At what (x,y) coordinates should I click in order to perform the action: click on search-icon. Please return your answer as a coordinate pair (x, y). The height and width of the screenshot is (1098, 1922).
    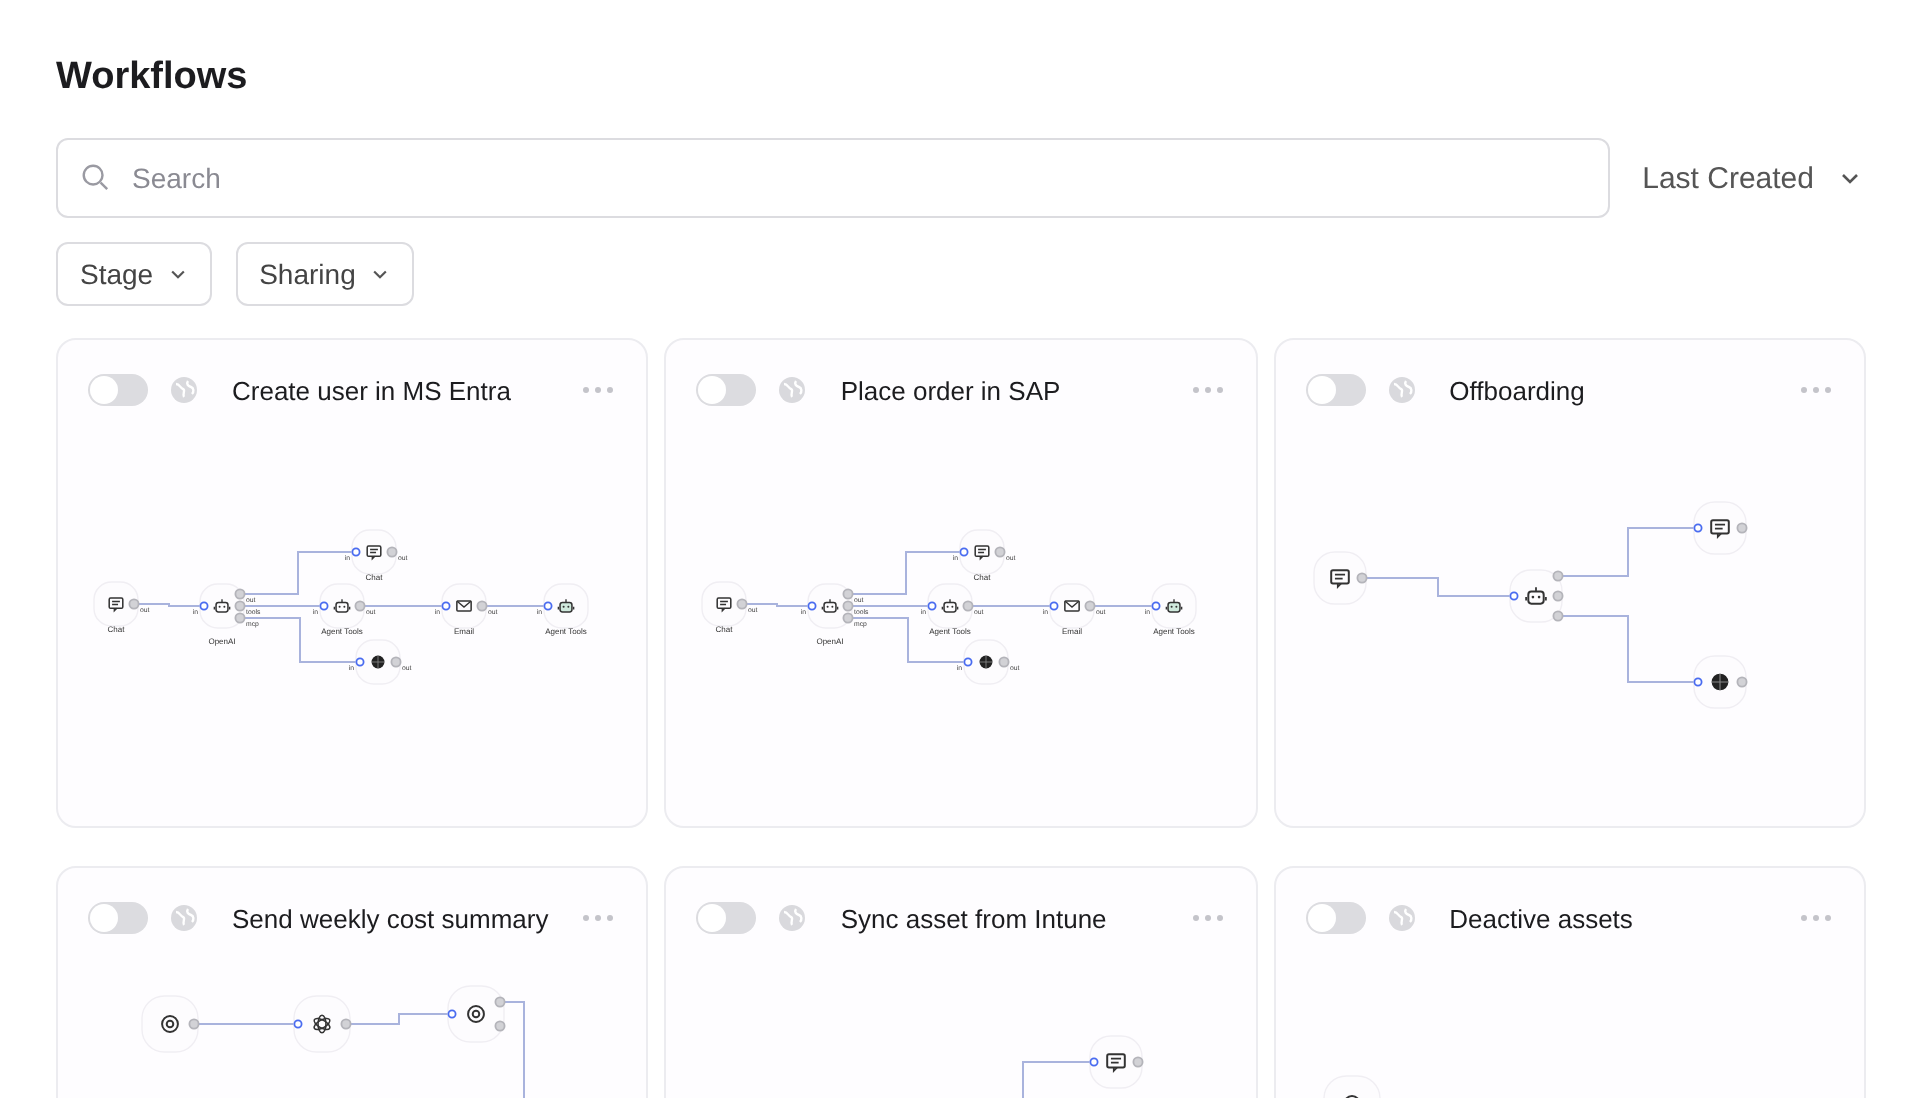
    Looking at the image, I should click on (95, 177).